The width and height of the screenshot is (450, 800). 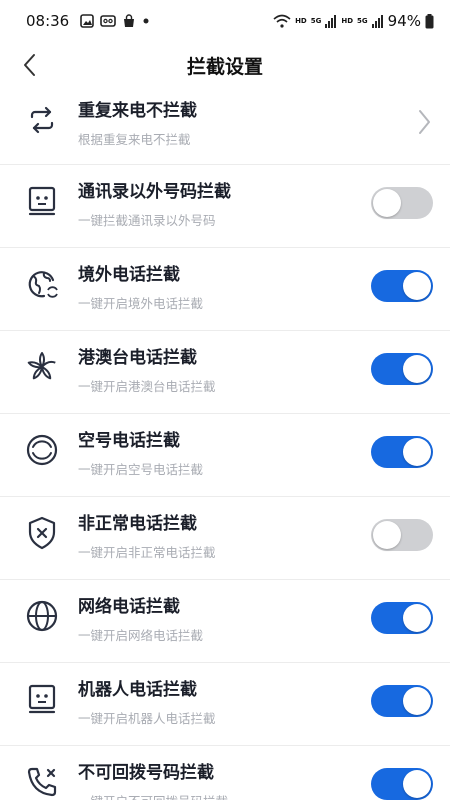 What do you see at coordinates (87, 21) in the screenshot?
I see `gallery-icon` at bounding box center [87, 21].